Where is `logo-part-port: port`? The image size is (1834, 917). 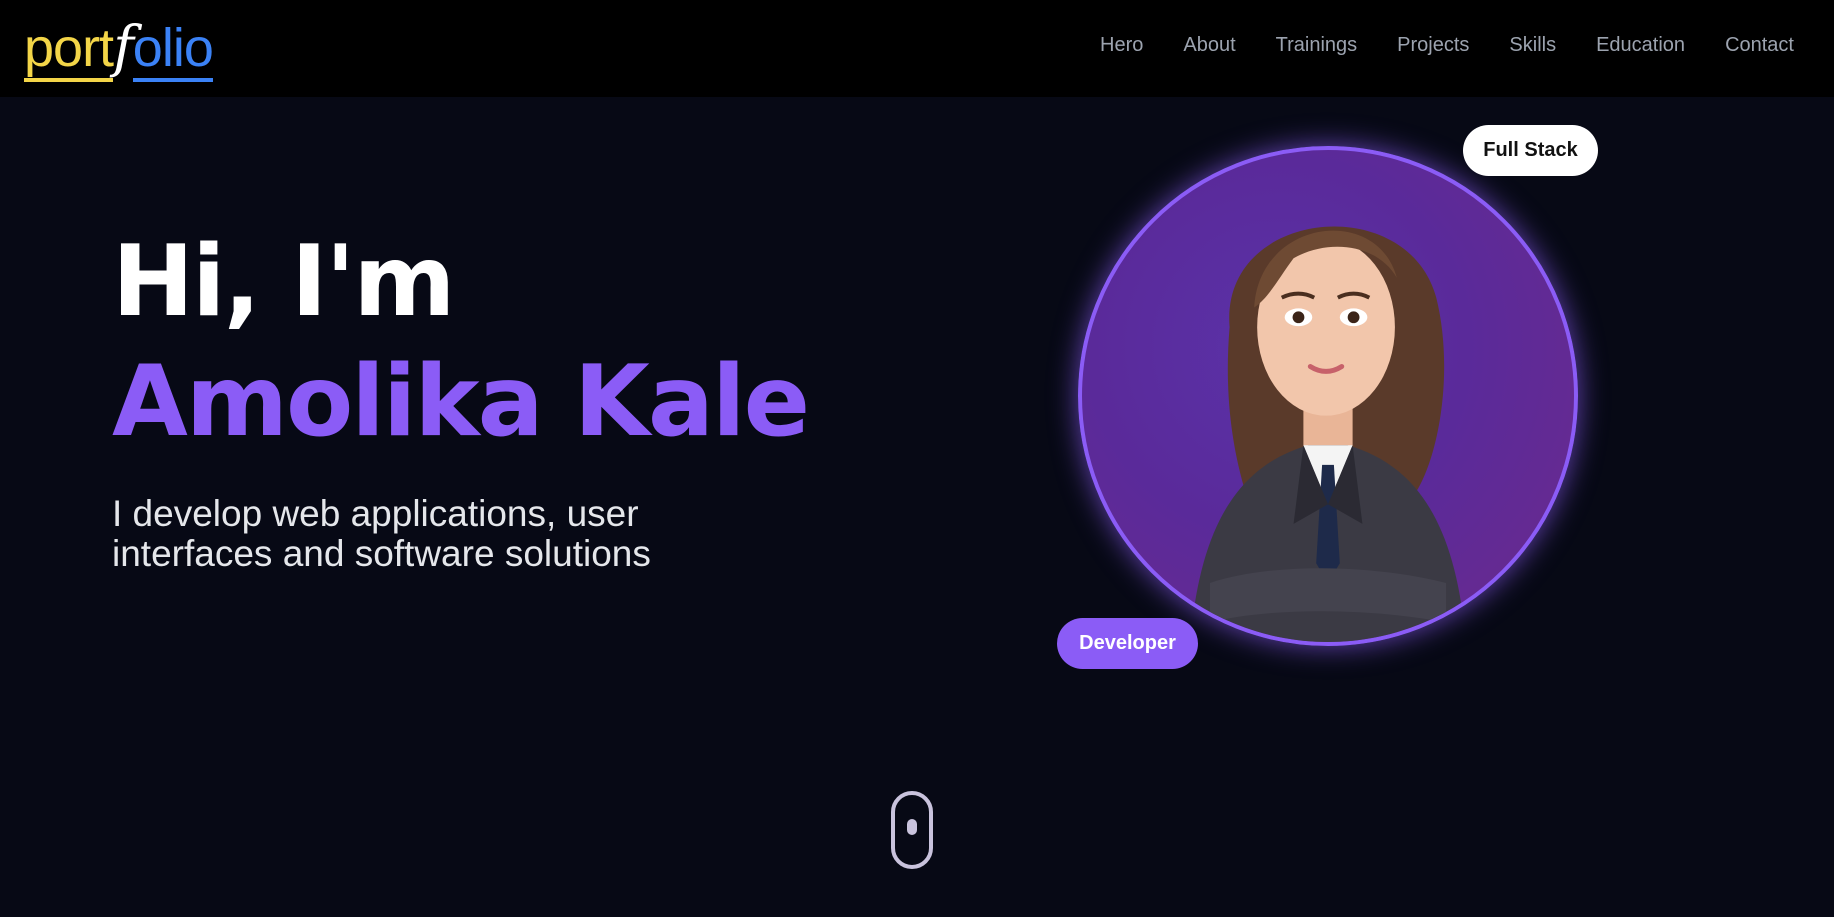
logo-part-port: port is located at coordinates (69, 50).